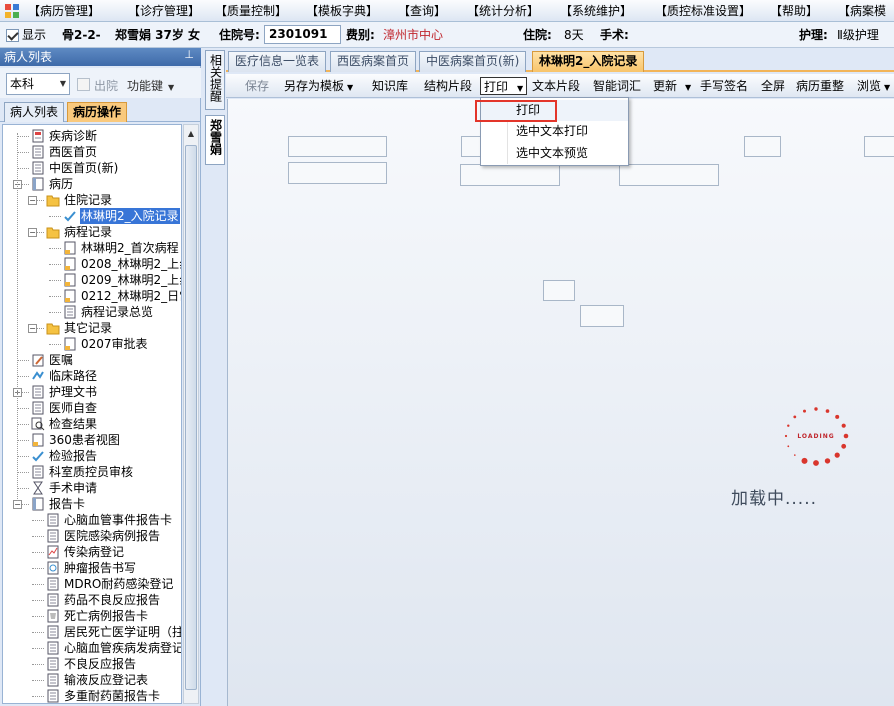  Describe the element at coordinates (556, 86) in the screenshot. I see `text-fragment-button: 文本片段` at that location.